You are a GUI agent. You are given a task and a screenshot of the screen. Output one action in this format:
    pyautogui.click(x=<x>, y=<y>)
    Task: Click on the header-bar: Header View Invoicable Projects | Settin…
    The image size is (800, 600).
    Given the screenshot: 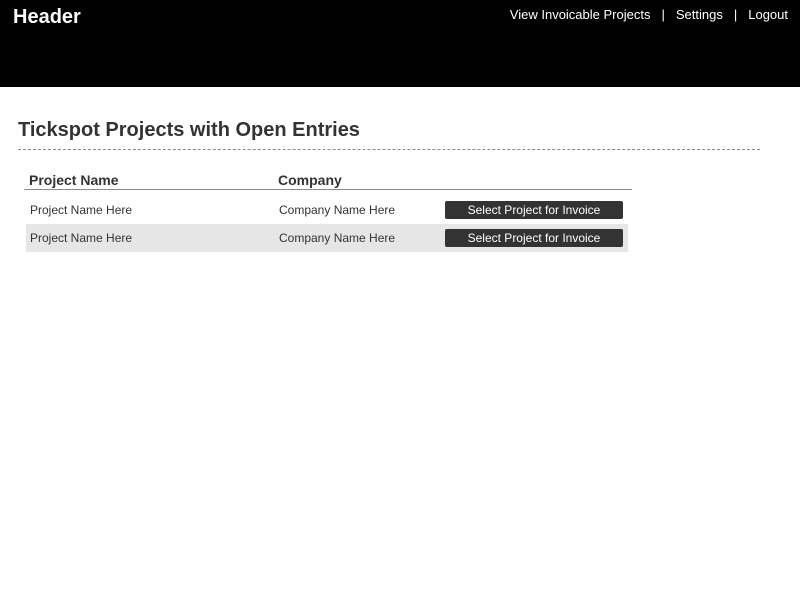 What is the action you would take?
    pyautogui.click(x=400, y=43)
    